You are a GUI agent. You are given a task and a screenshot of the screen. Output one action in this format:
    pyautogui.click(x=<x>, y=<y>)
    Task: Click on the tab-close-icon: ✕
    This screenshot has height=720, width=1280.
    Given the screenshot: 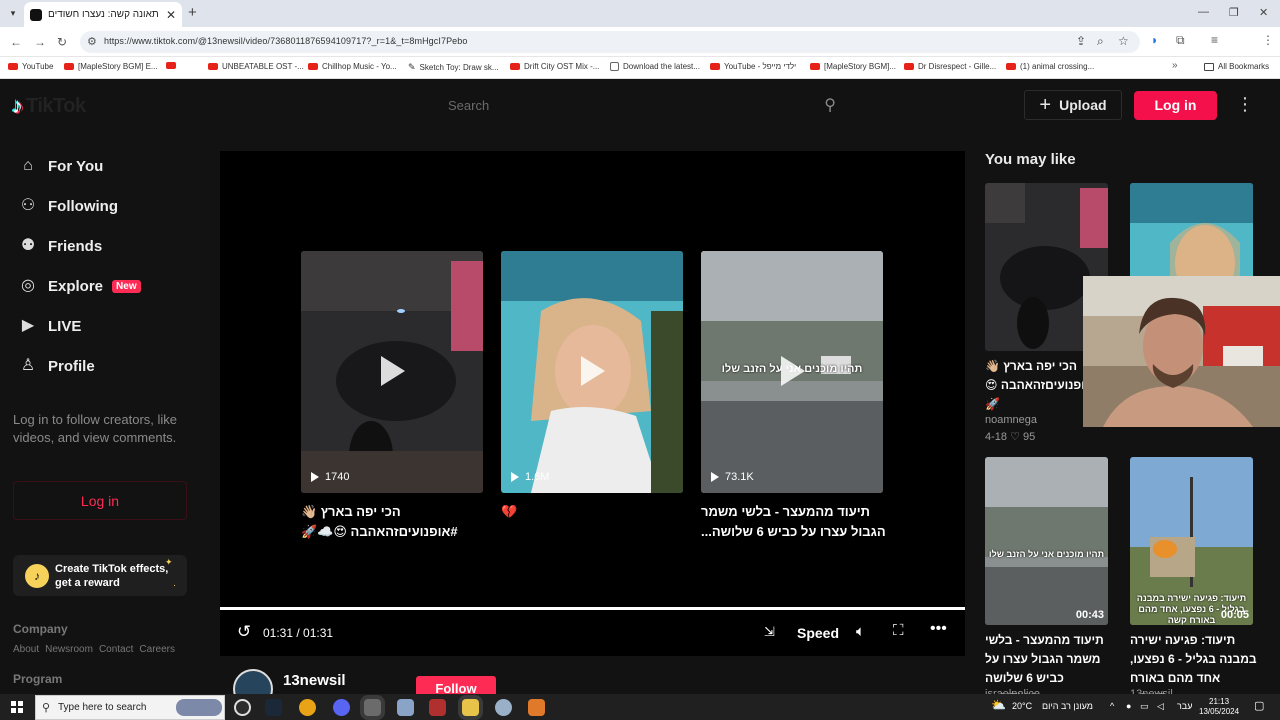 What is the action you would take?
    pyautogui.click(x=171, y=15)
    